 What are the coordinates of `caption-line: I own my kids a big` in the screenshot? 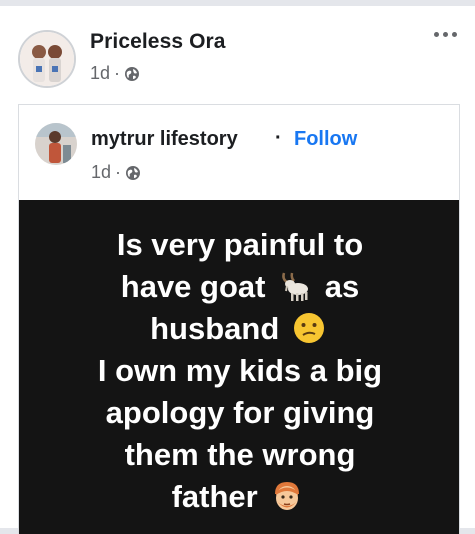 It's located at (240, 370).